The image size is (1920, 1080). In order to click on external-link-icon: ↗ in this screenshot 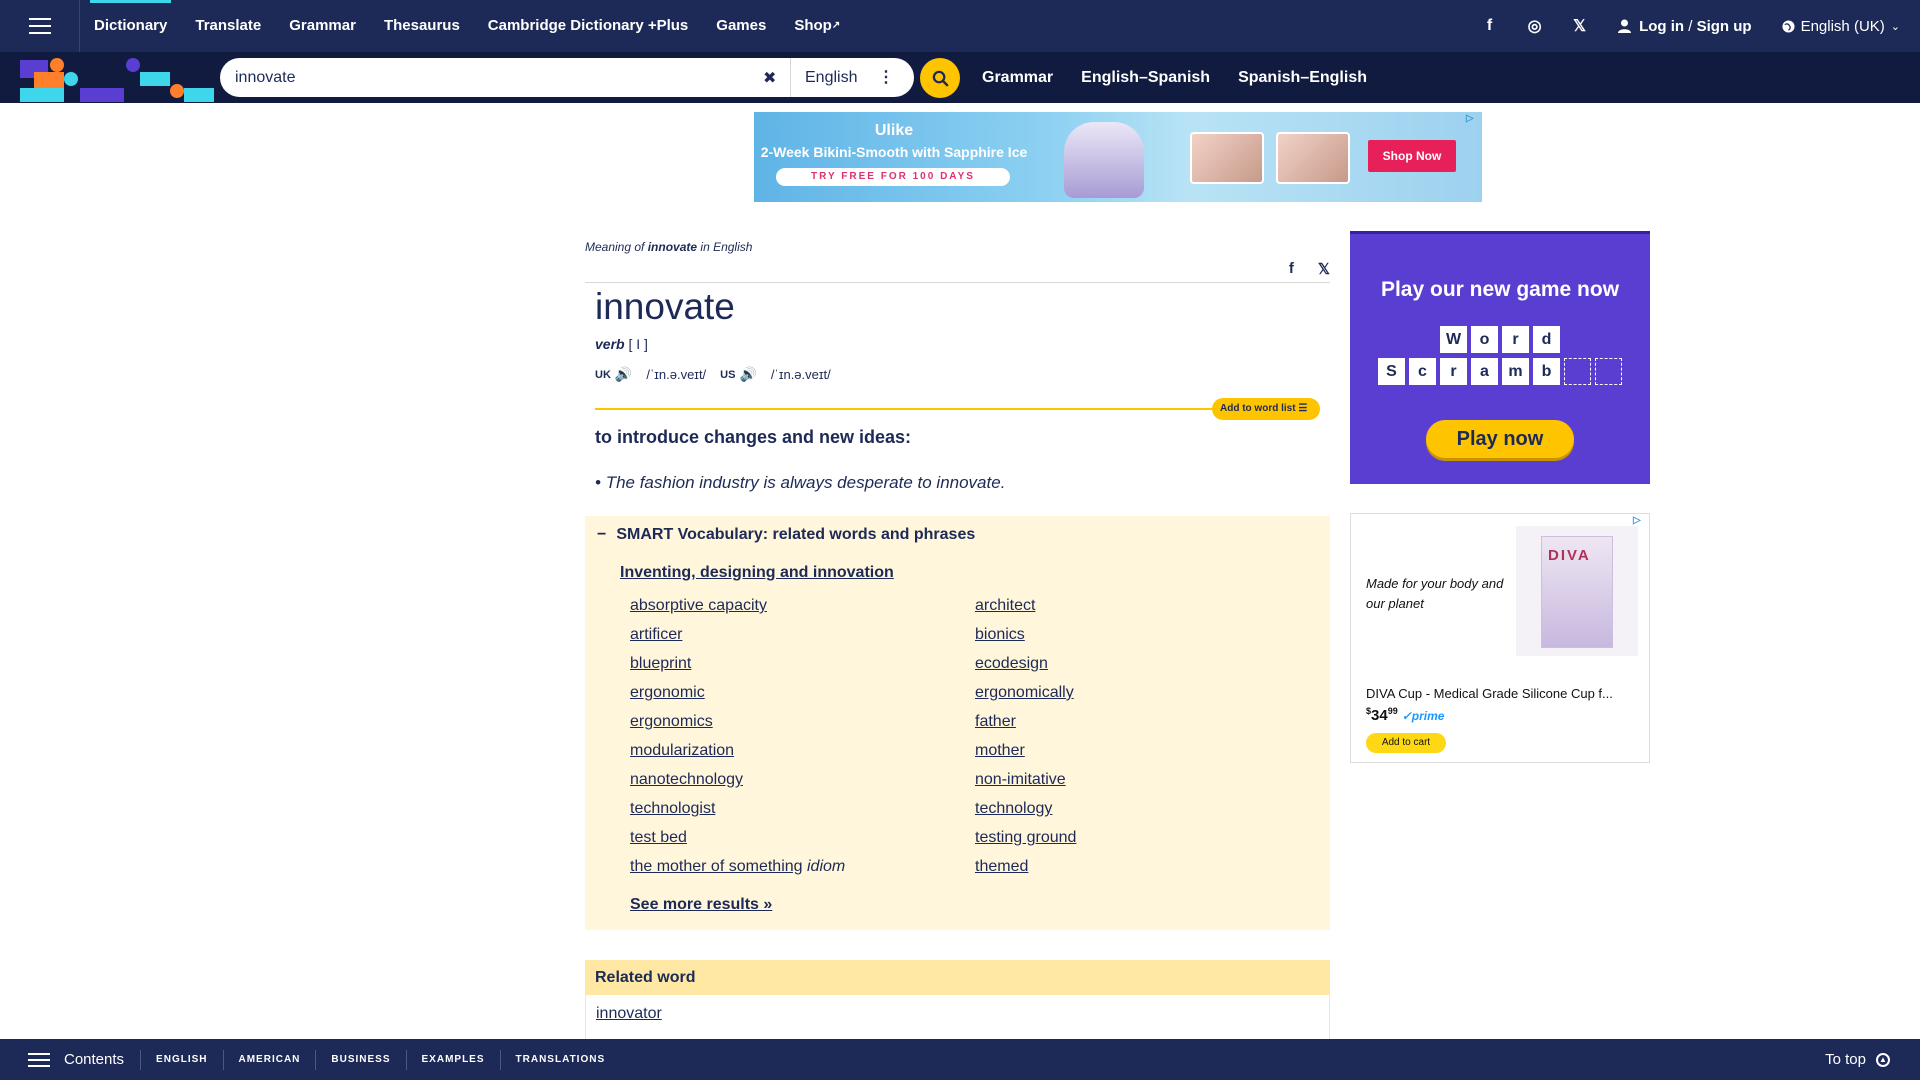, I will do `click(836, 25)`.